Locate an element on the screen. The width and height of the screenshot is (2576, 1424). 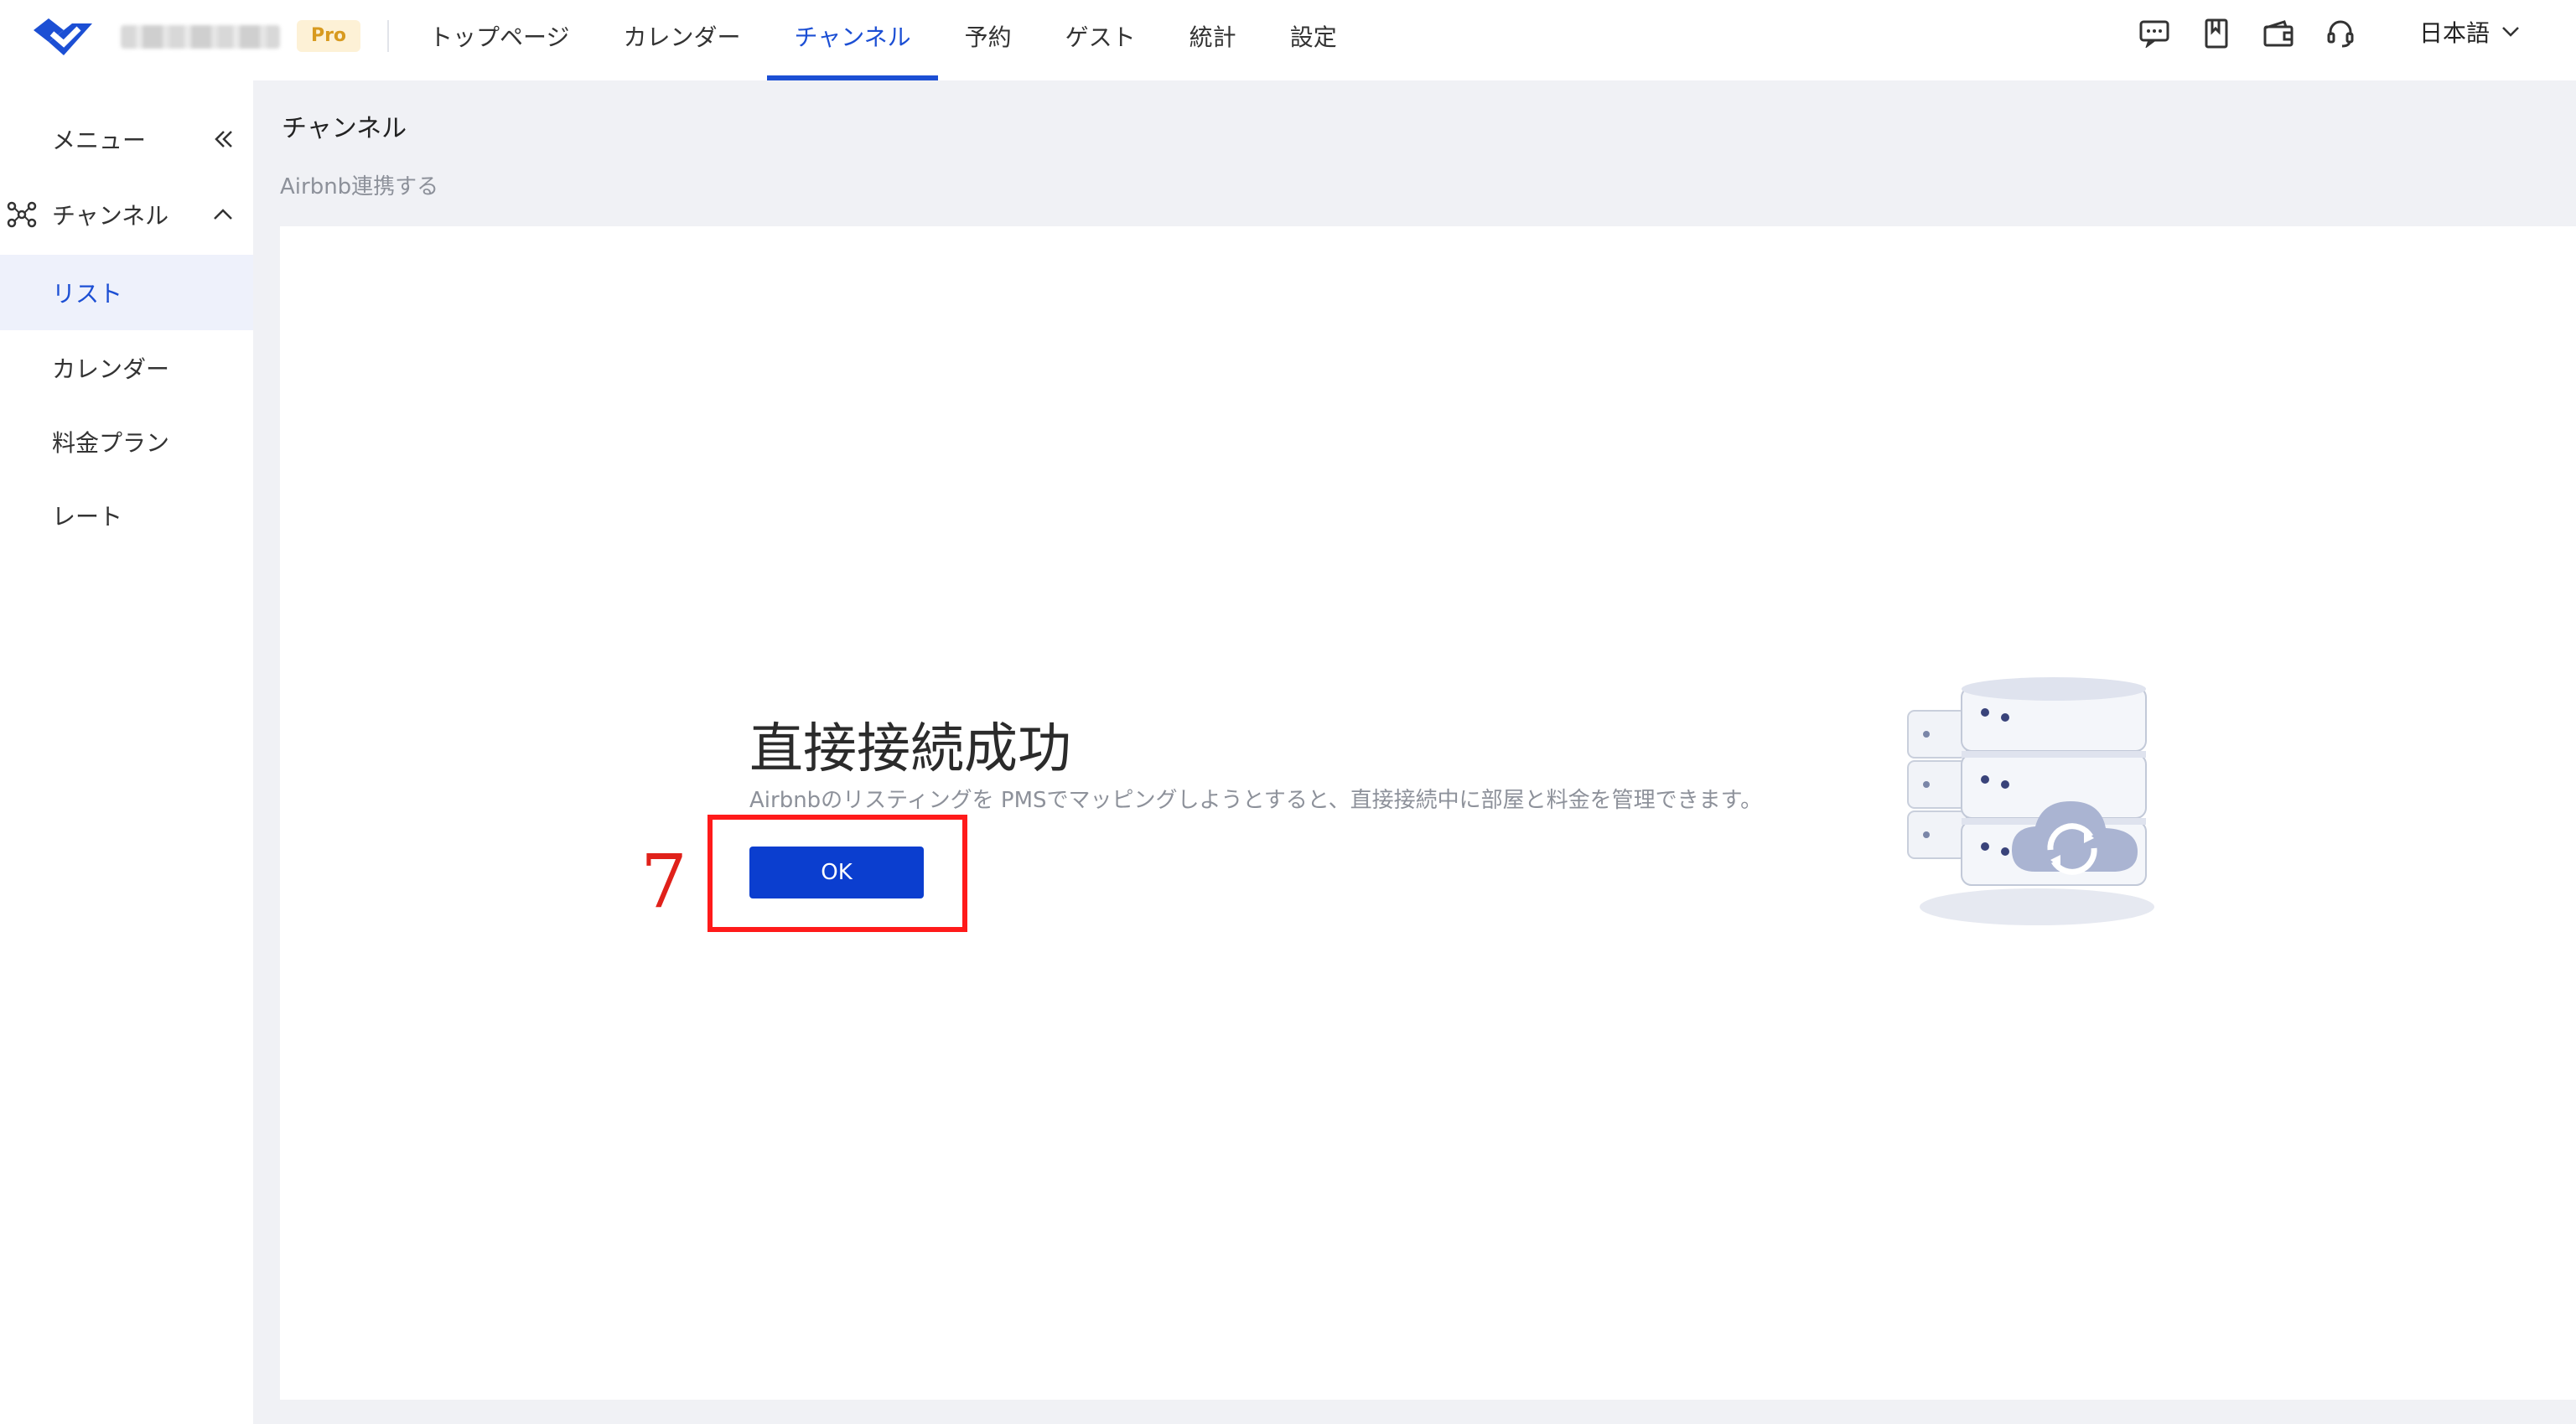
message-icon is located at coordinates (2154, 33).